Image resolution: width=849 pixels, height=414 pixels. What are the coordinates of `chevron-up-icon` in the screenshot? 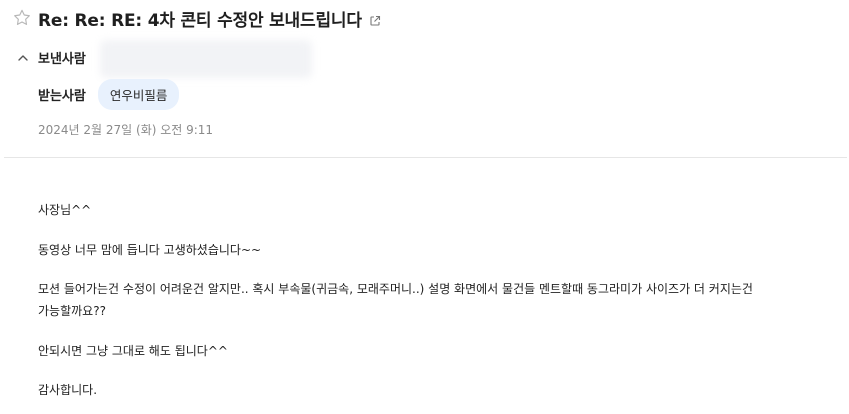 It's located at (23, 57).